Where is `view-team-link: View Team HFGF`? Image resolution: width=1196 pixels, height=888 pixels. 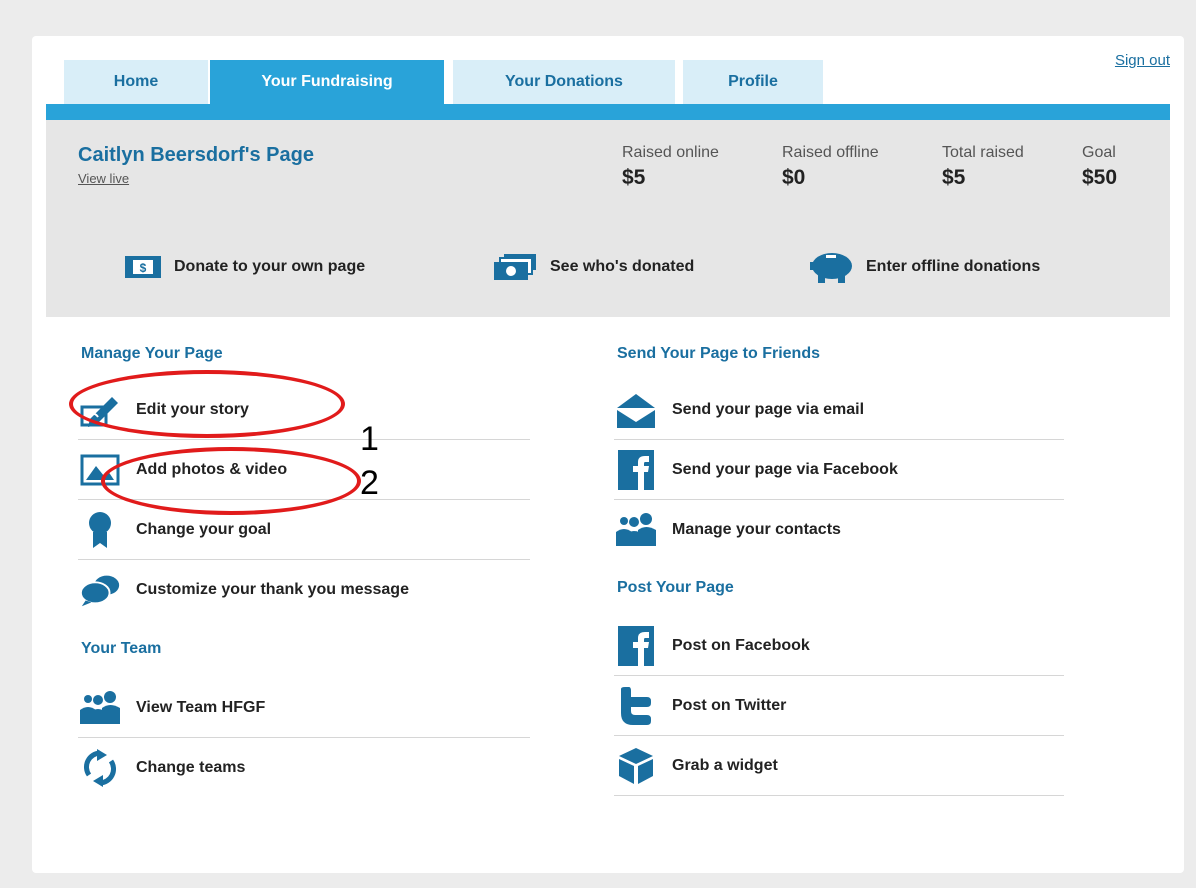
view-team-link: View Team HFGF is located at coordinates (304, 708).